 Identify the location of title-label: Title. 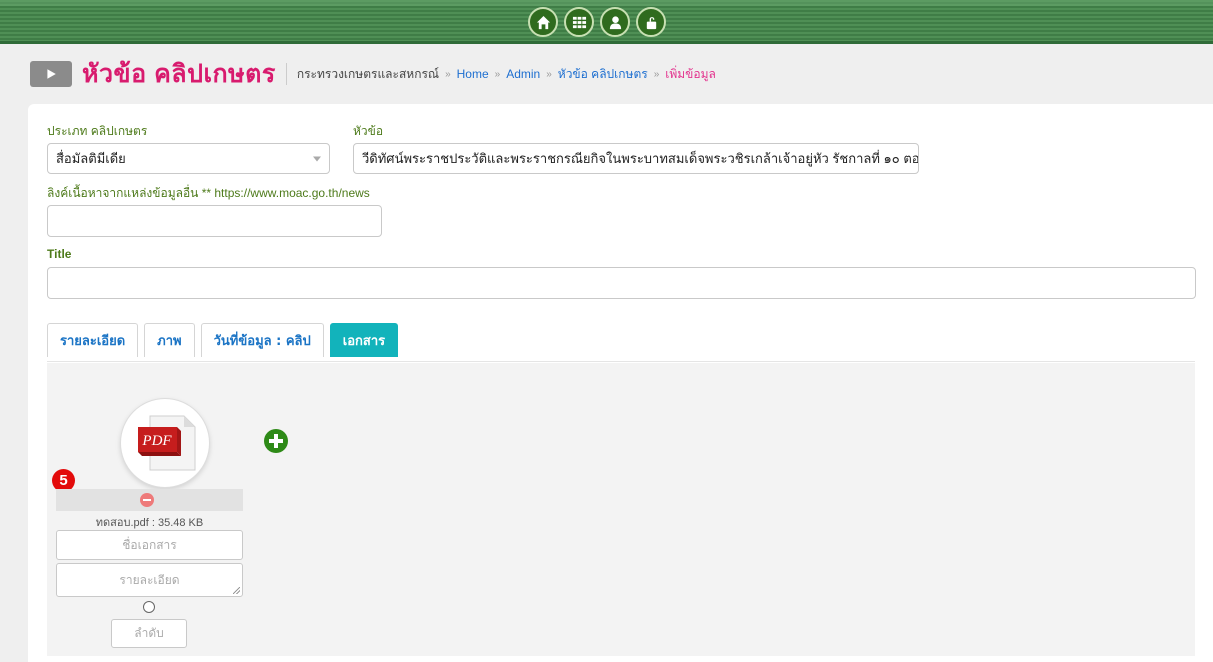
(59, 254).